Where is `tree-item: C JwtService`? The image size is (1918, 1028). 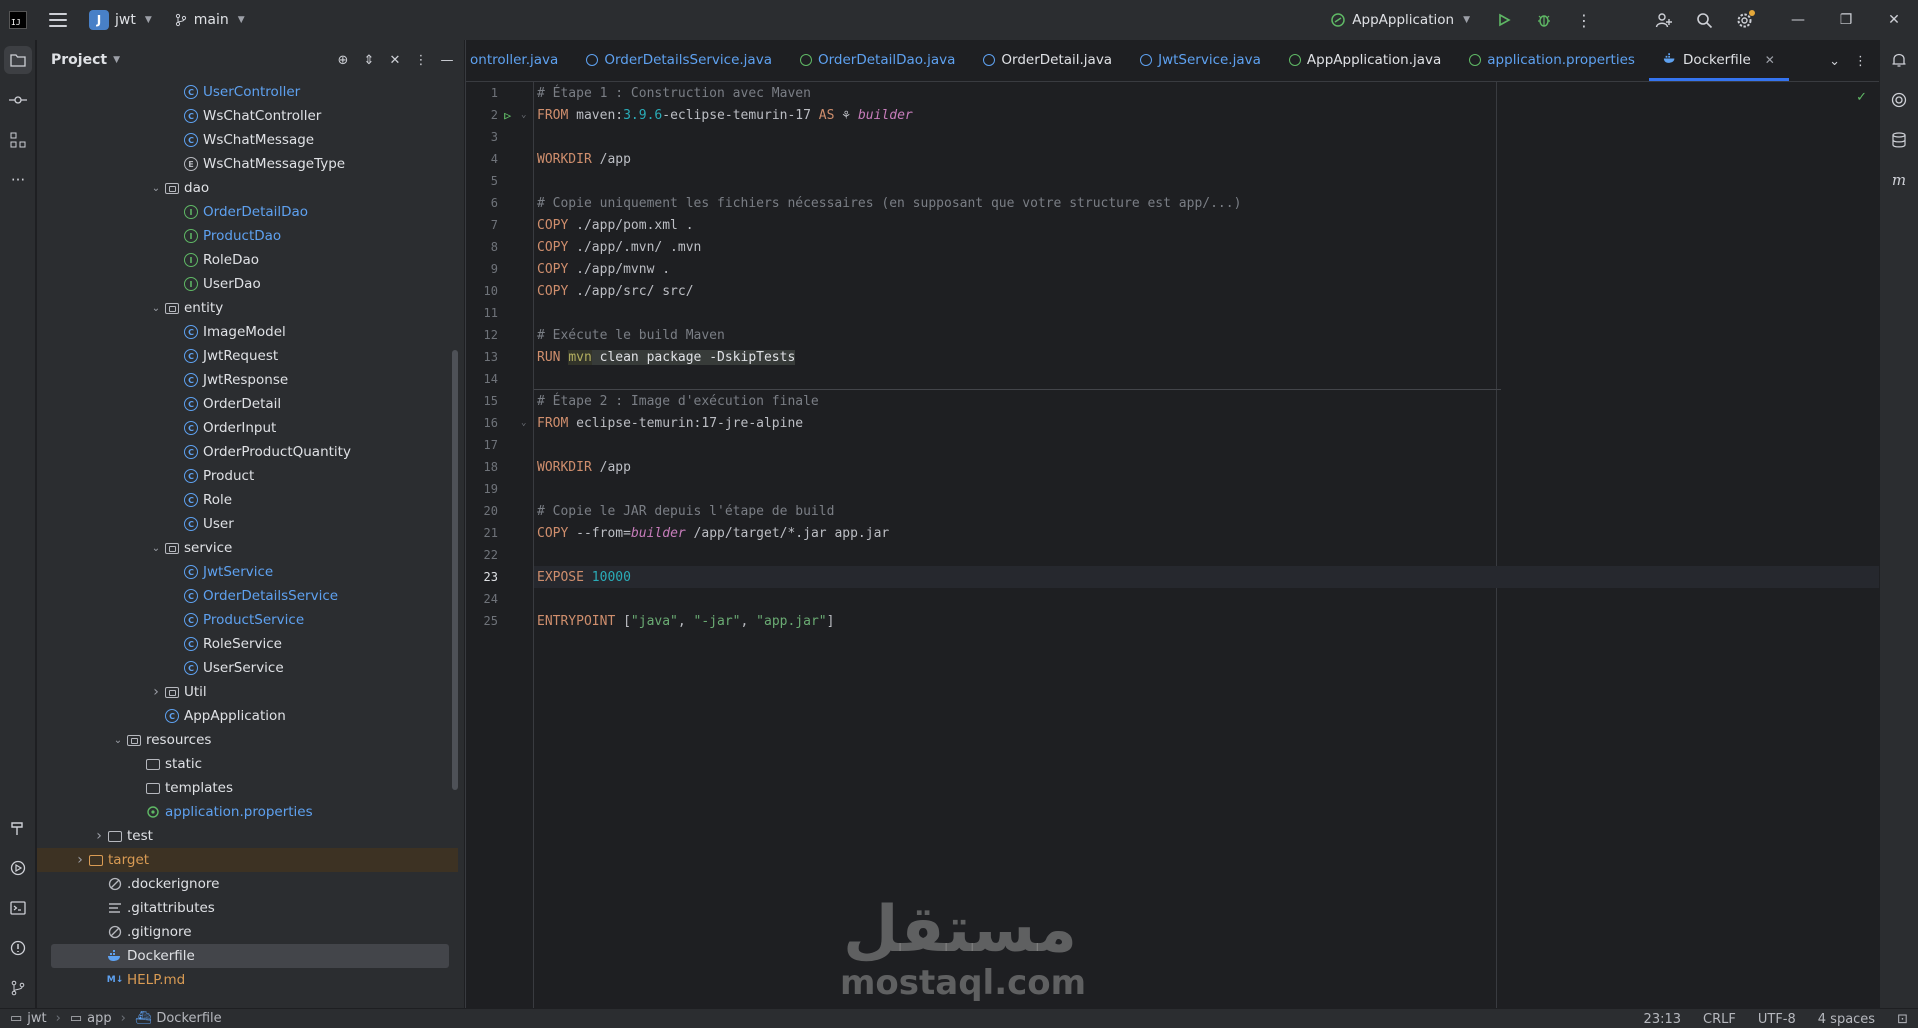
tree-item: C JwtService is located at coordinates (247, 572).